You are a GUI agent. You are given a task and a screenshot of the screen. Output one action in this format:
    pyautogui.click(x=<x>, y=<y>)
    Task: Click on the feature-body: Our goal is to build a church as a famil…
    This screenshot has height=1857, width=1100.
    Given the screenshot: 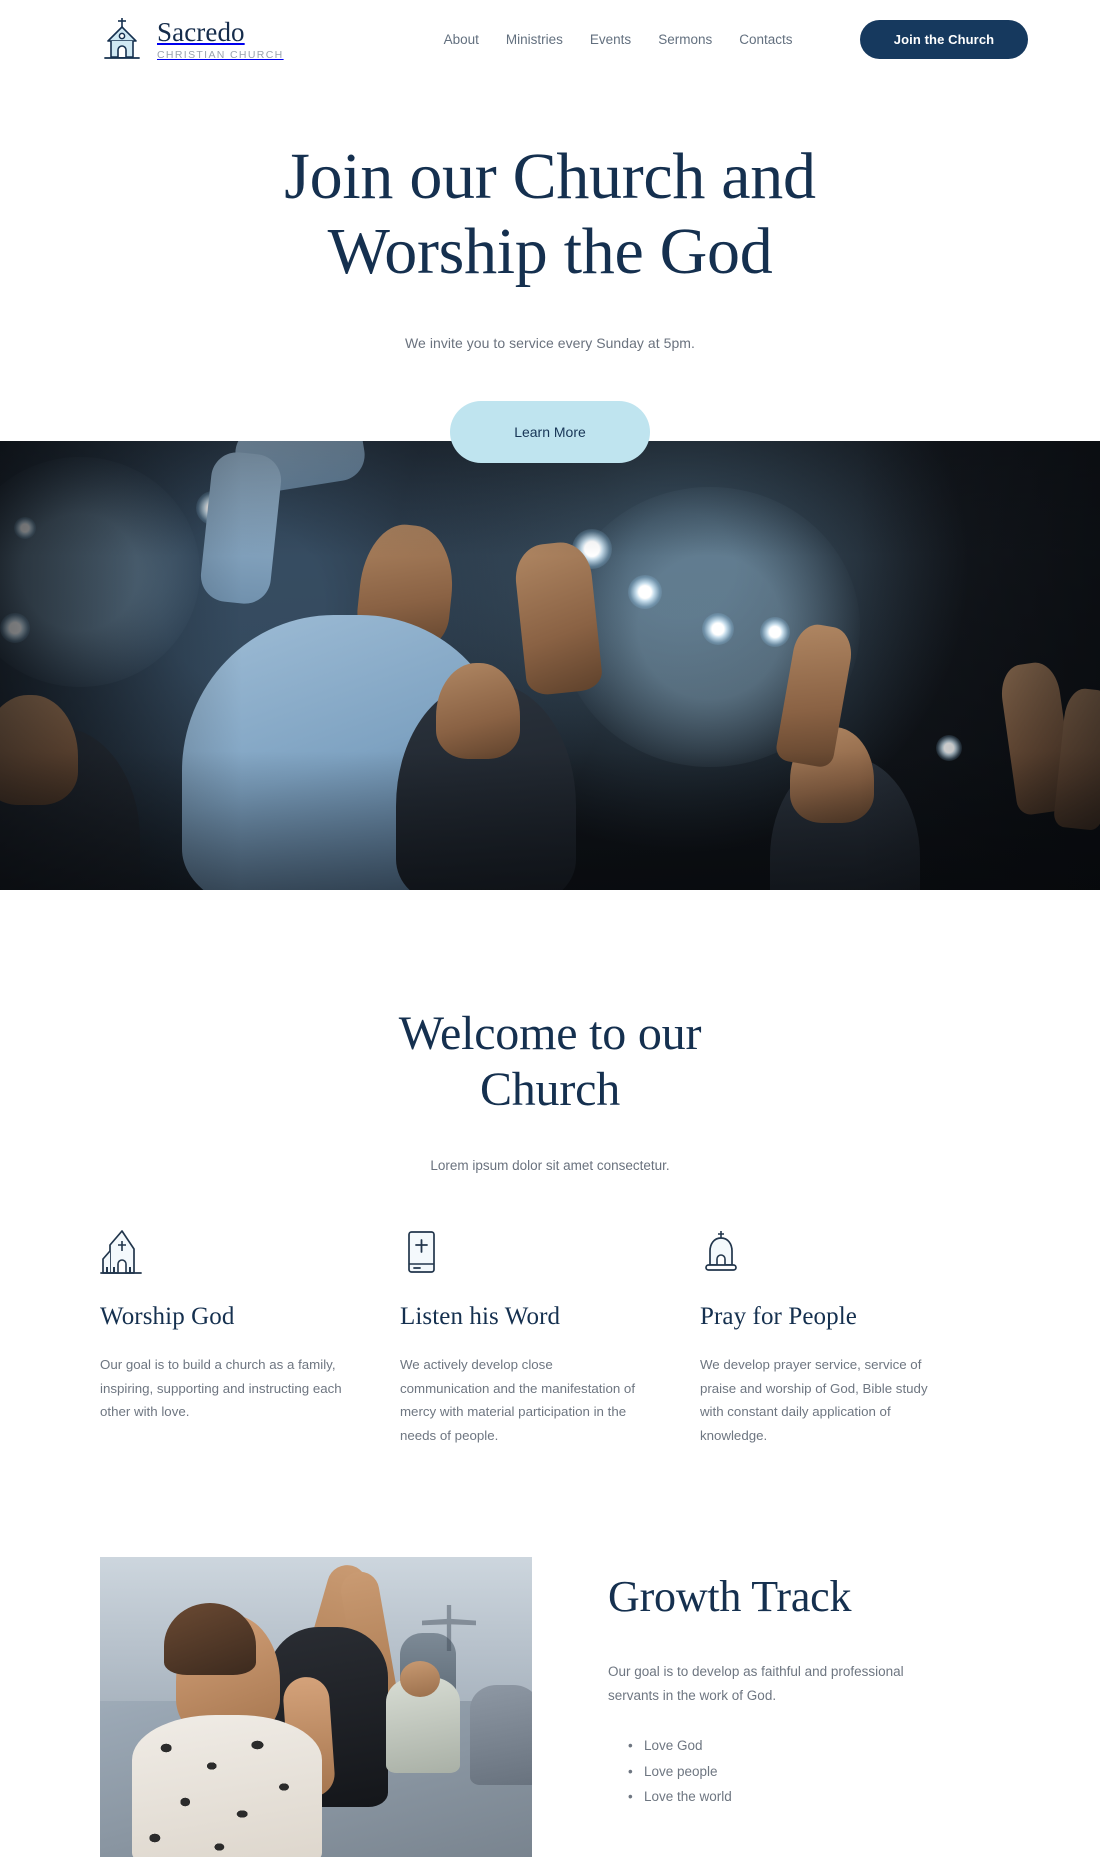 What is the action you would take?
    pyautogui.click(x=221, y=1388)
    